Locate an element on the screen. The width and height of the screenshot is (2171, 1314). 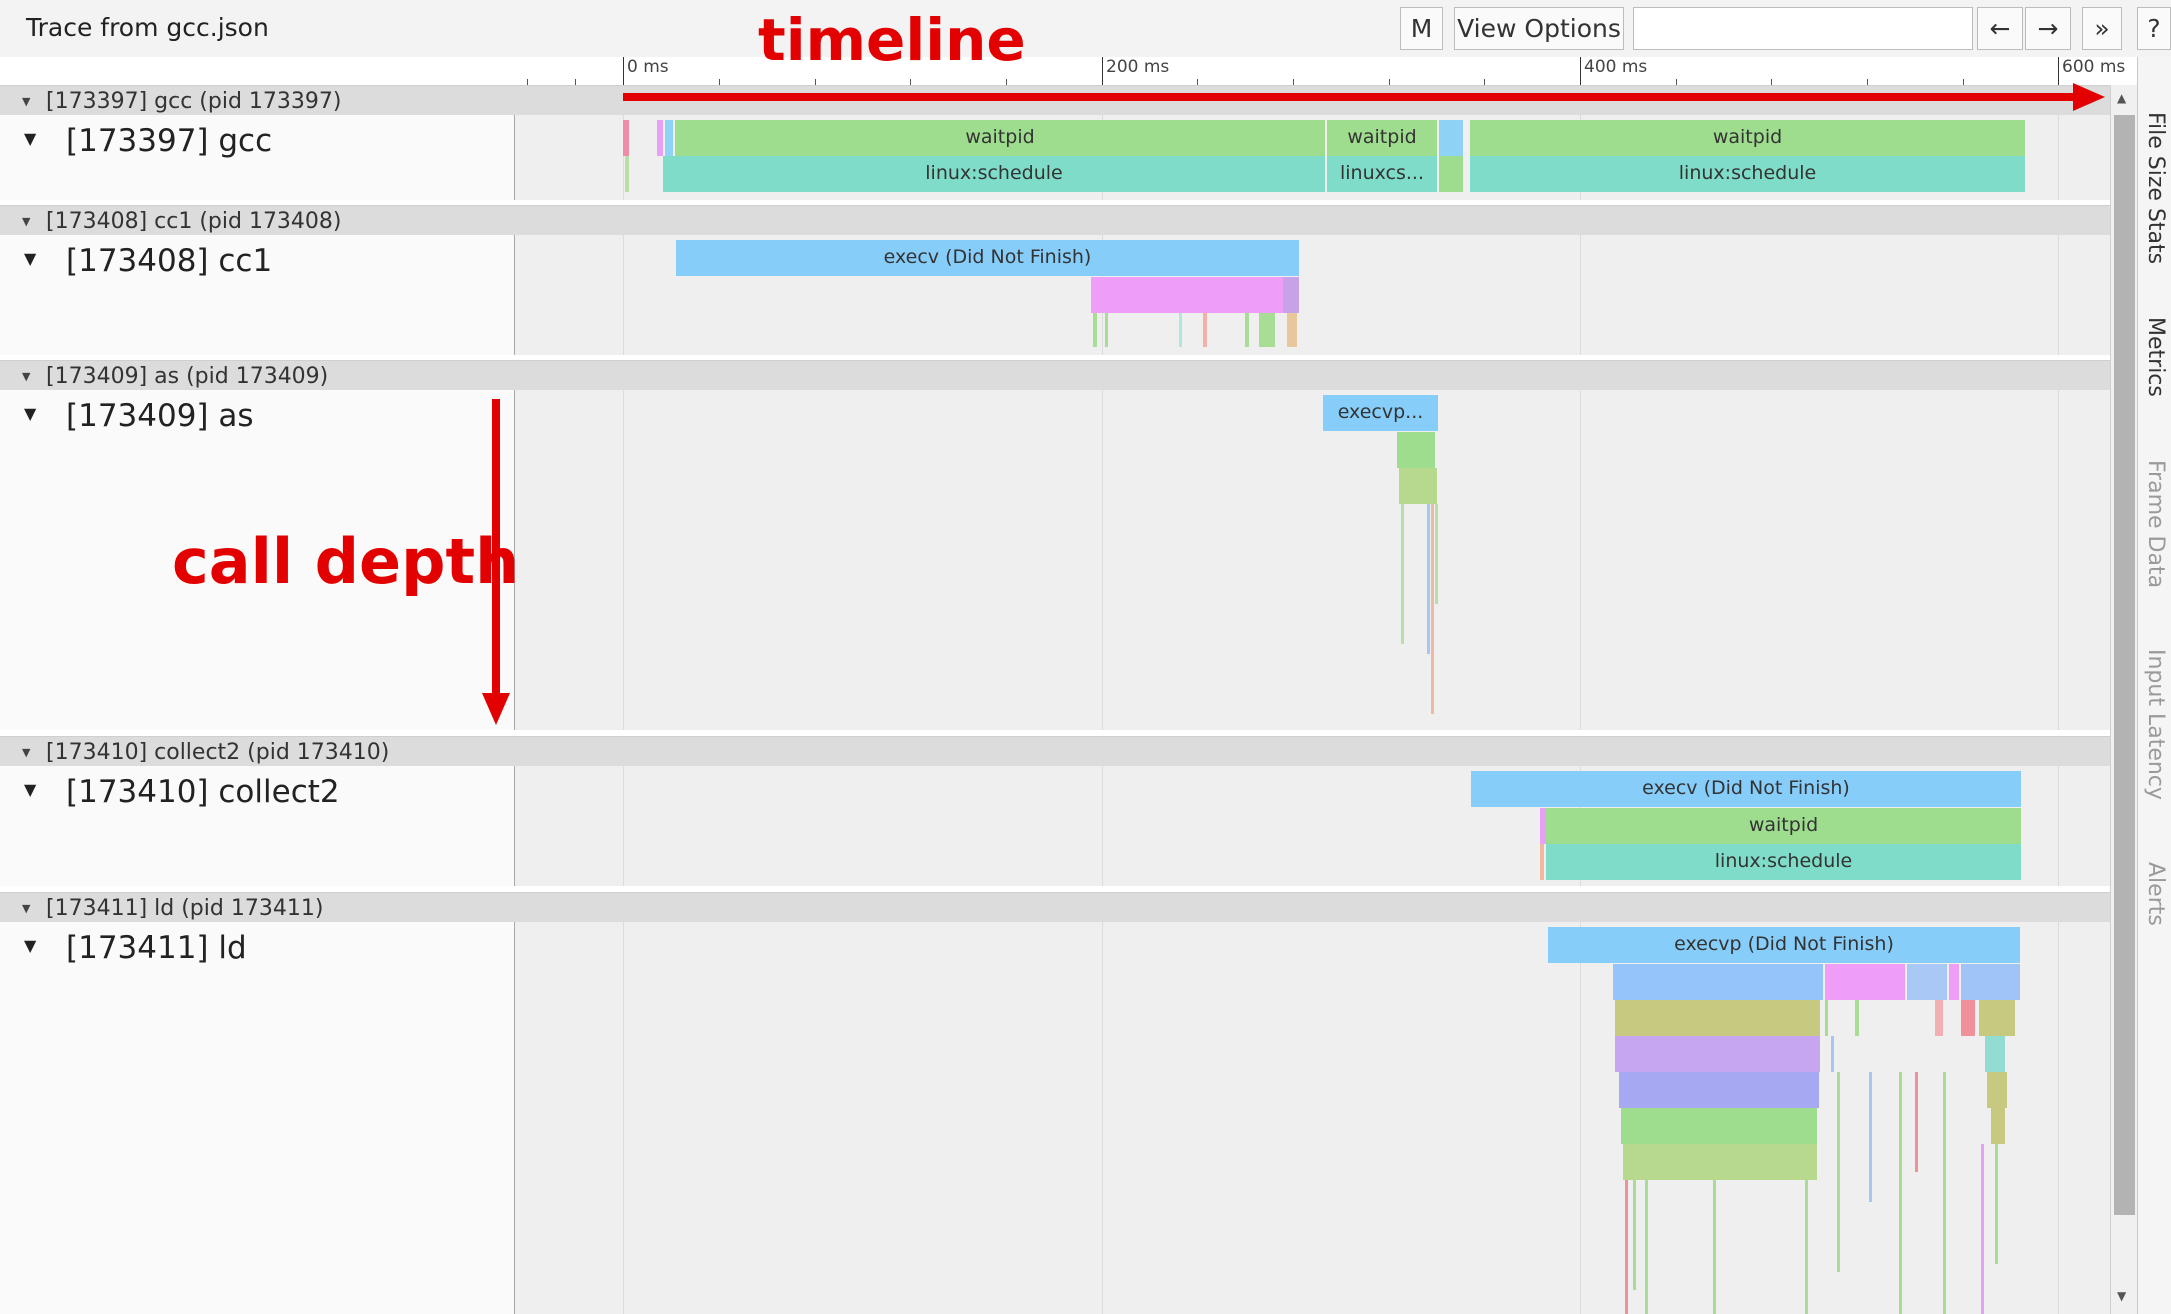
thread-slices-area: execv (Did Not Finish) is located at coordinates (1312, 295).